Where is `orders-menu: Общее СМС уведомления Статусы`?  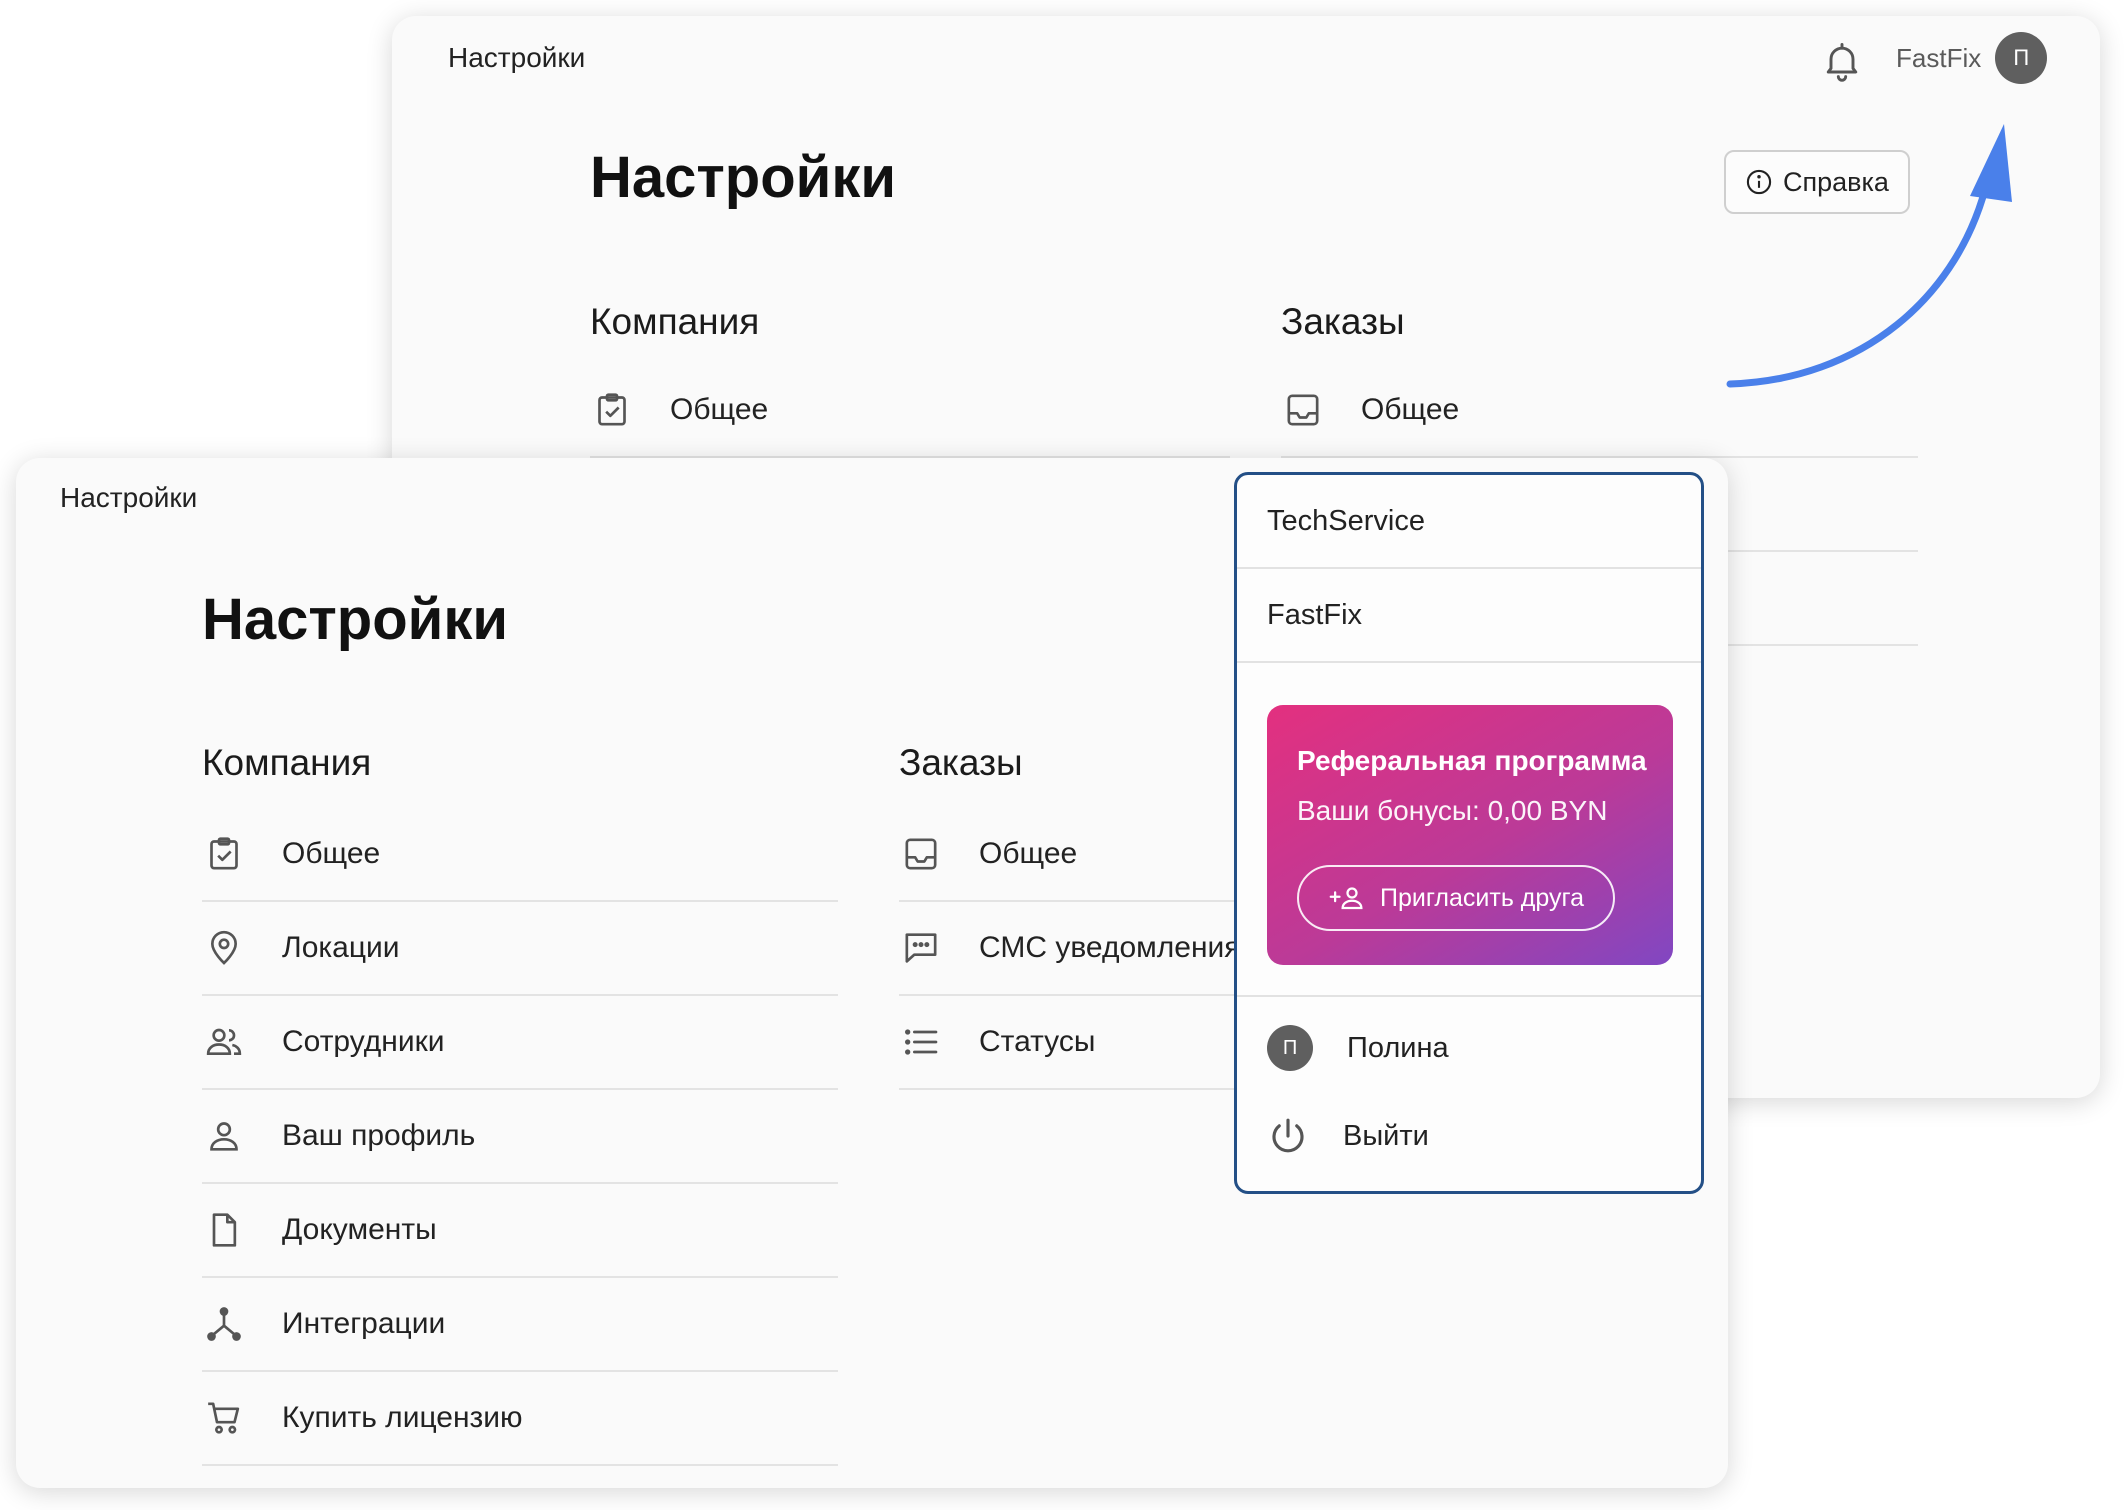
orders-menu: Общее СМС уведомления Статусы is located at coordinates (1079, 949).